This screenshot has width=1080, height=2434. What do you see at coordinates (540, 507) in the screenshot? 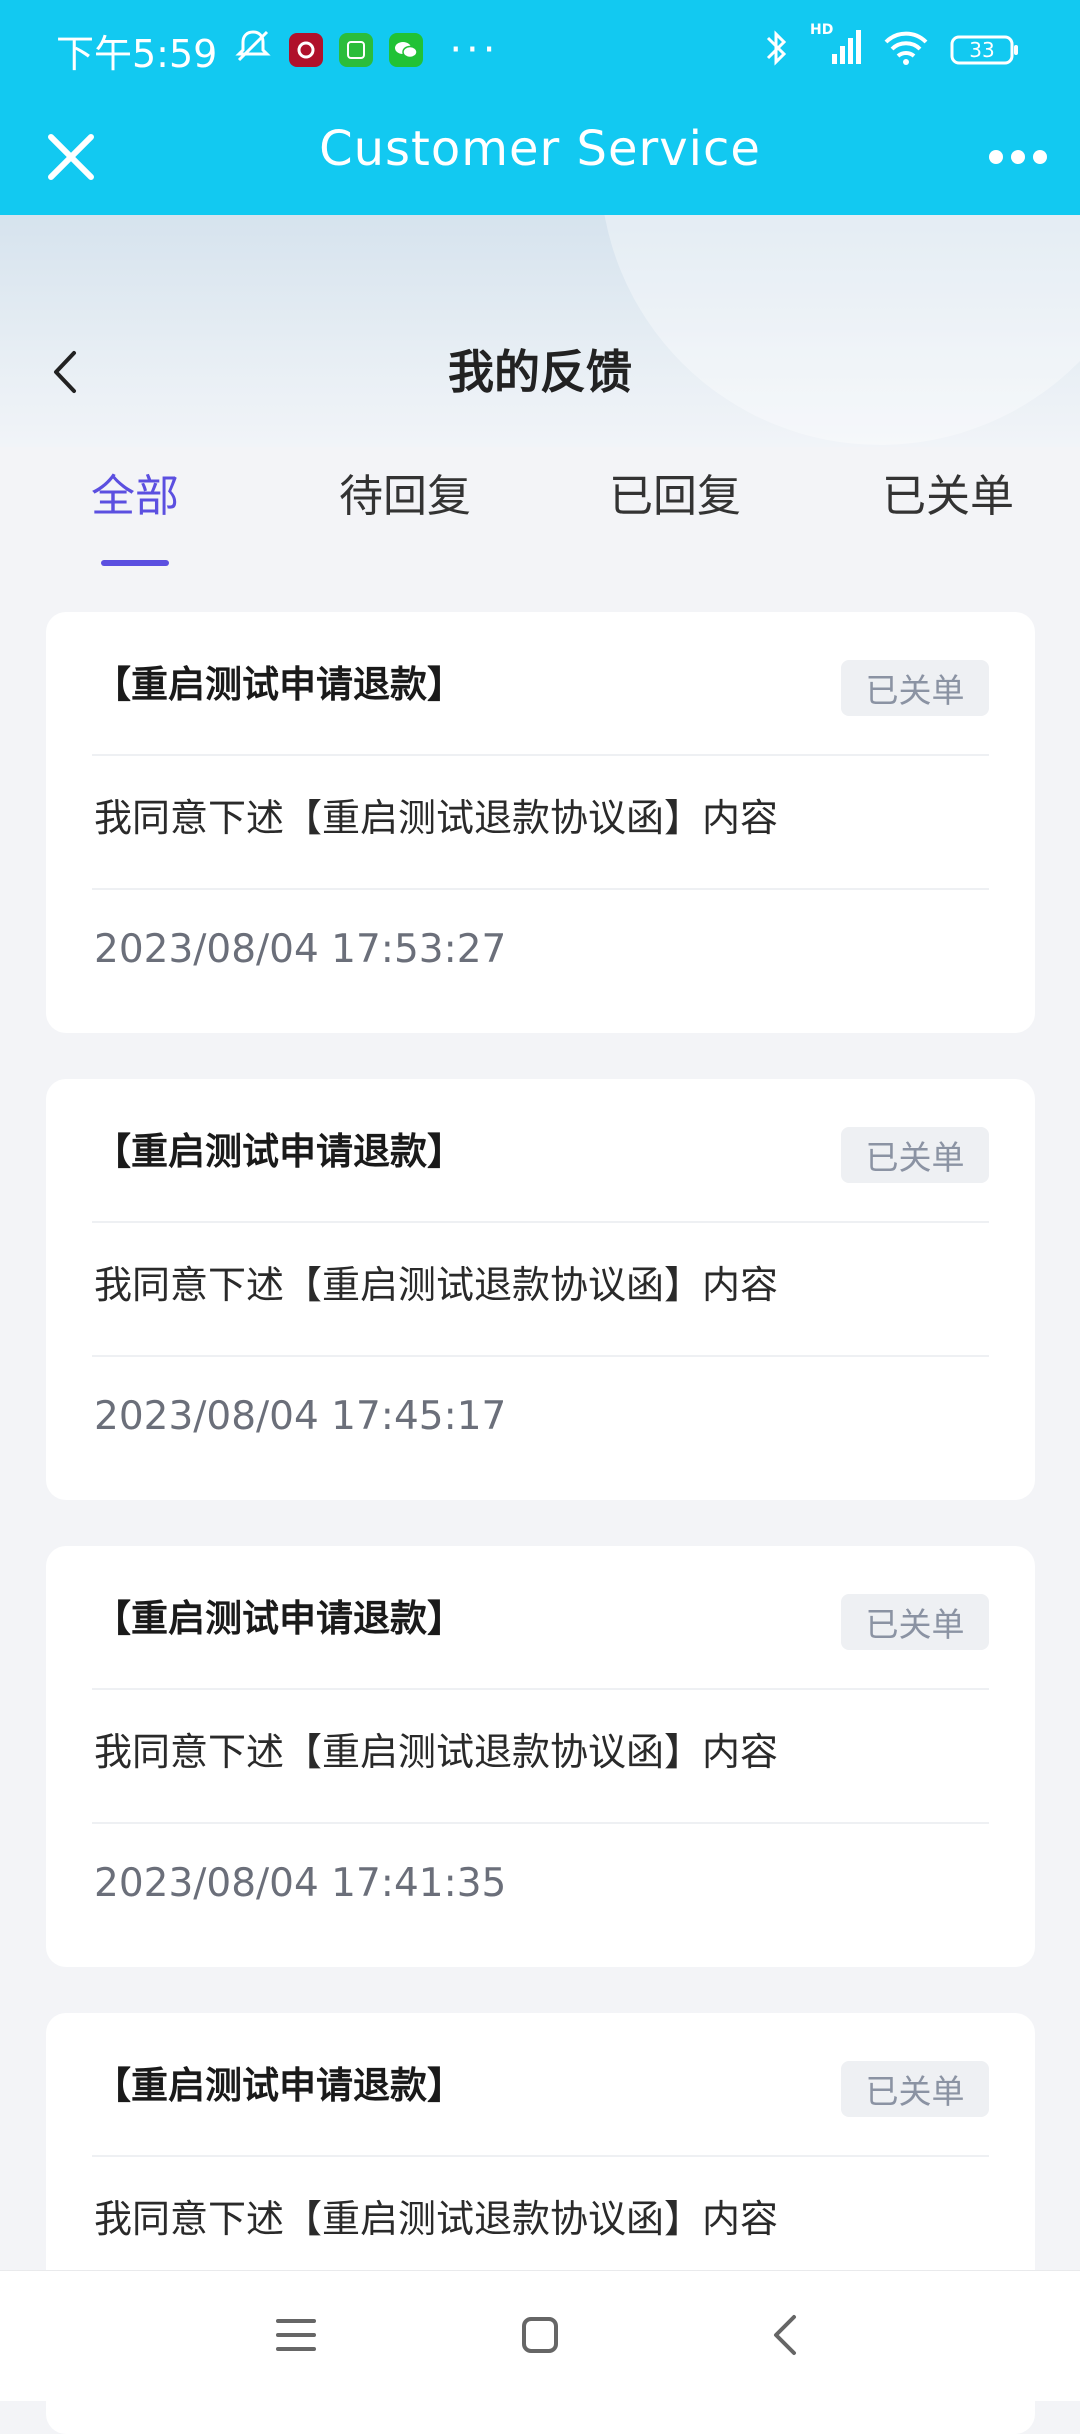
I see `feedback-tabs: 全部 待回复 已回复 已关单` at bounding box center [540, 507].